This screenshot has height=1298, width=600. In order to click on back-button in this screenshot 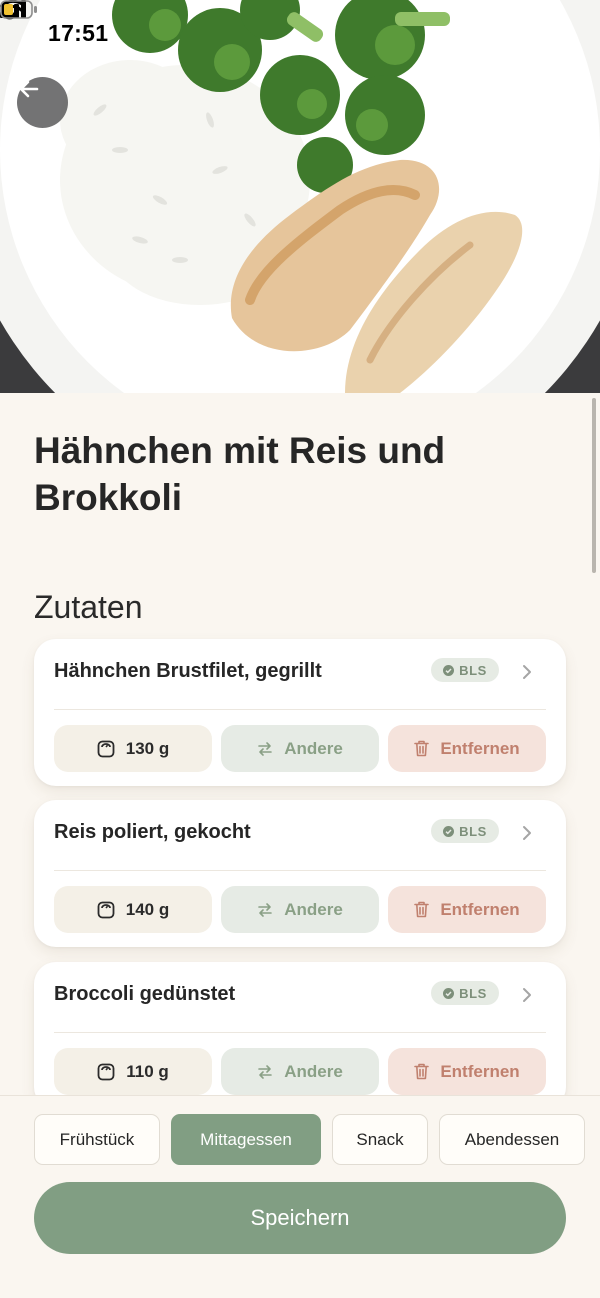, I will do `click(42, 102)`.